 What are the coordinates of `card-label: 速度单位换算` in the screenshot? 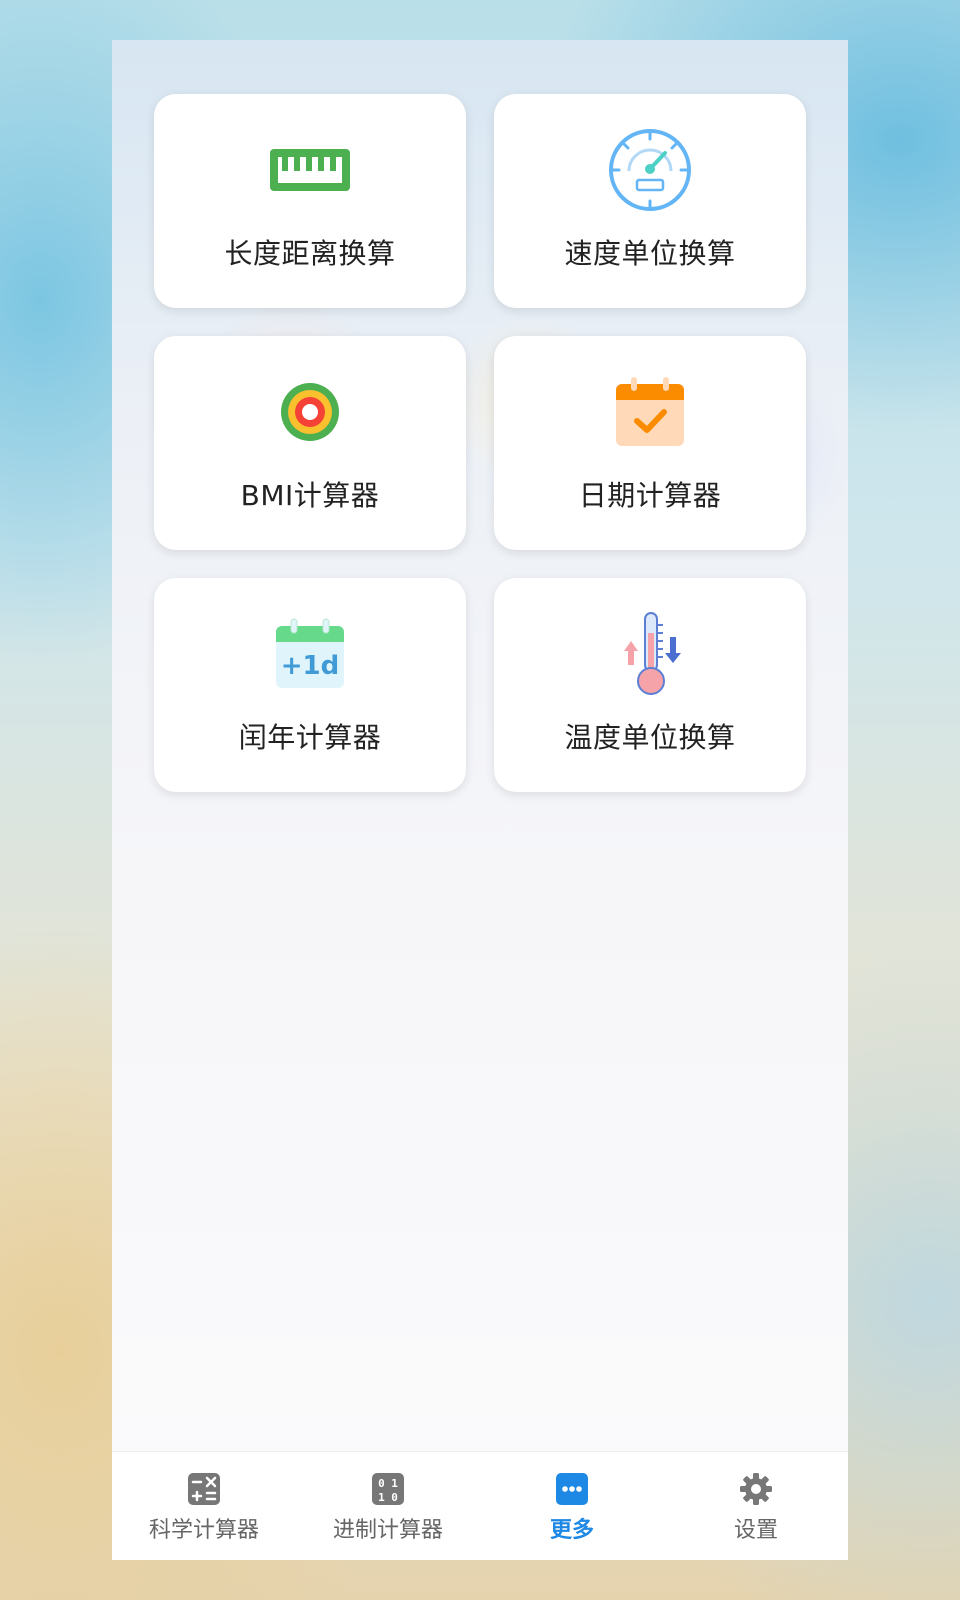 It's located at (650, 253).